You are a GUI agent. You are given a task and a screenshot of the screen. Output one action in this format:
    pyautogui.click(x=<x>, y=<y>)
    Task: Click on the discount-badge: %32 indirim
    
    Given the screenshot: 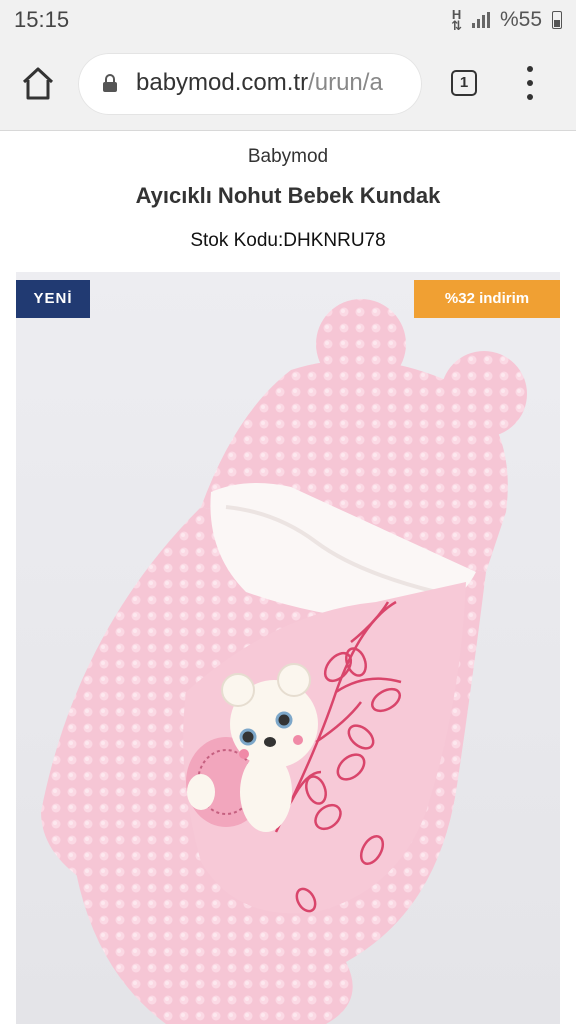 What is the action you would take?
    pyautogui.click(x=487, y=299)
    